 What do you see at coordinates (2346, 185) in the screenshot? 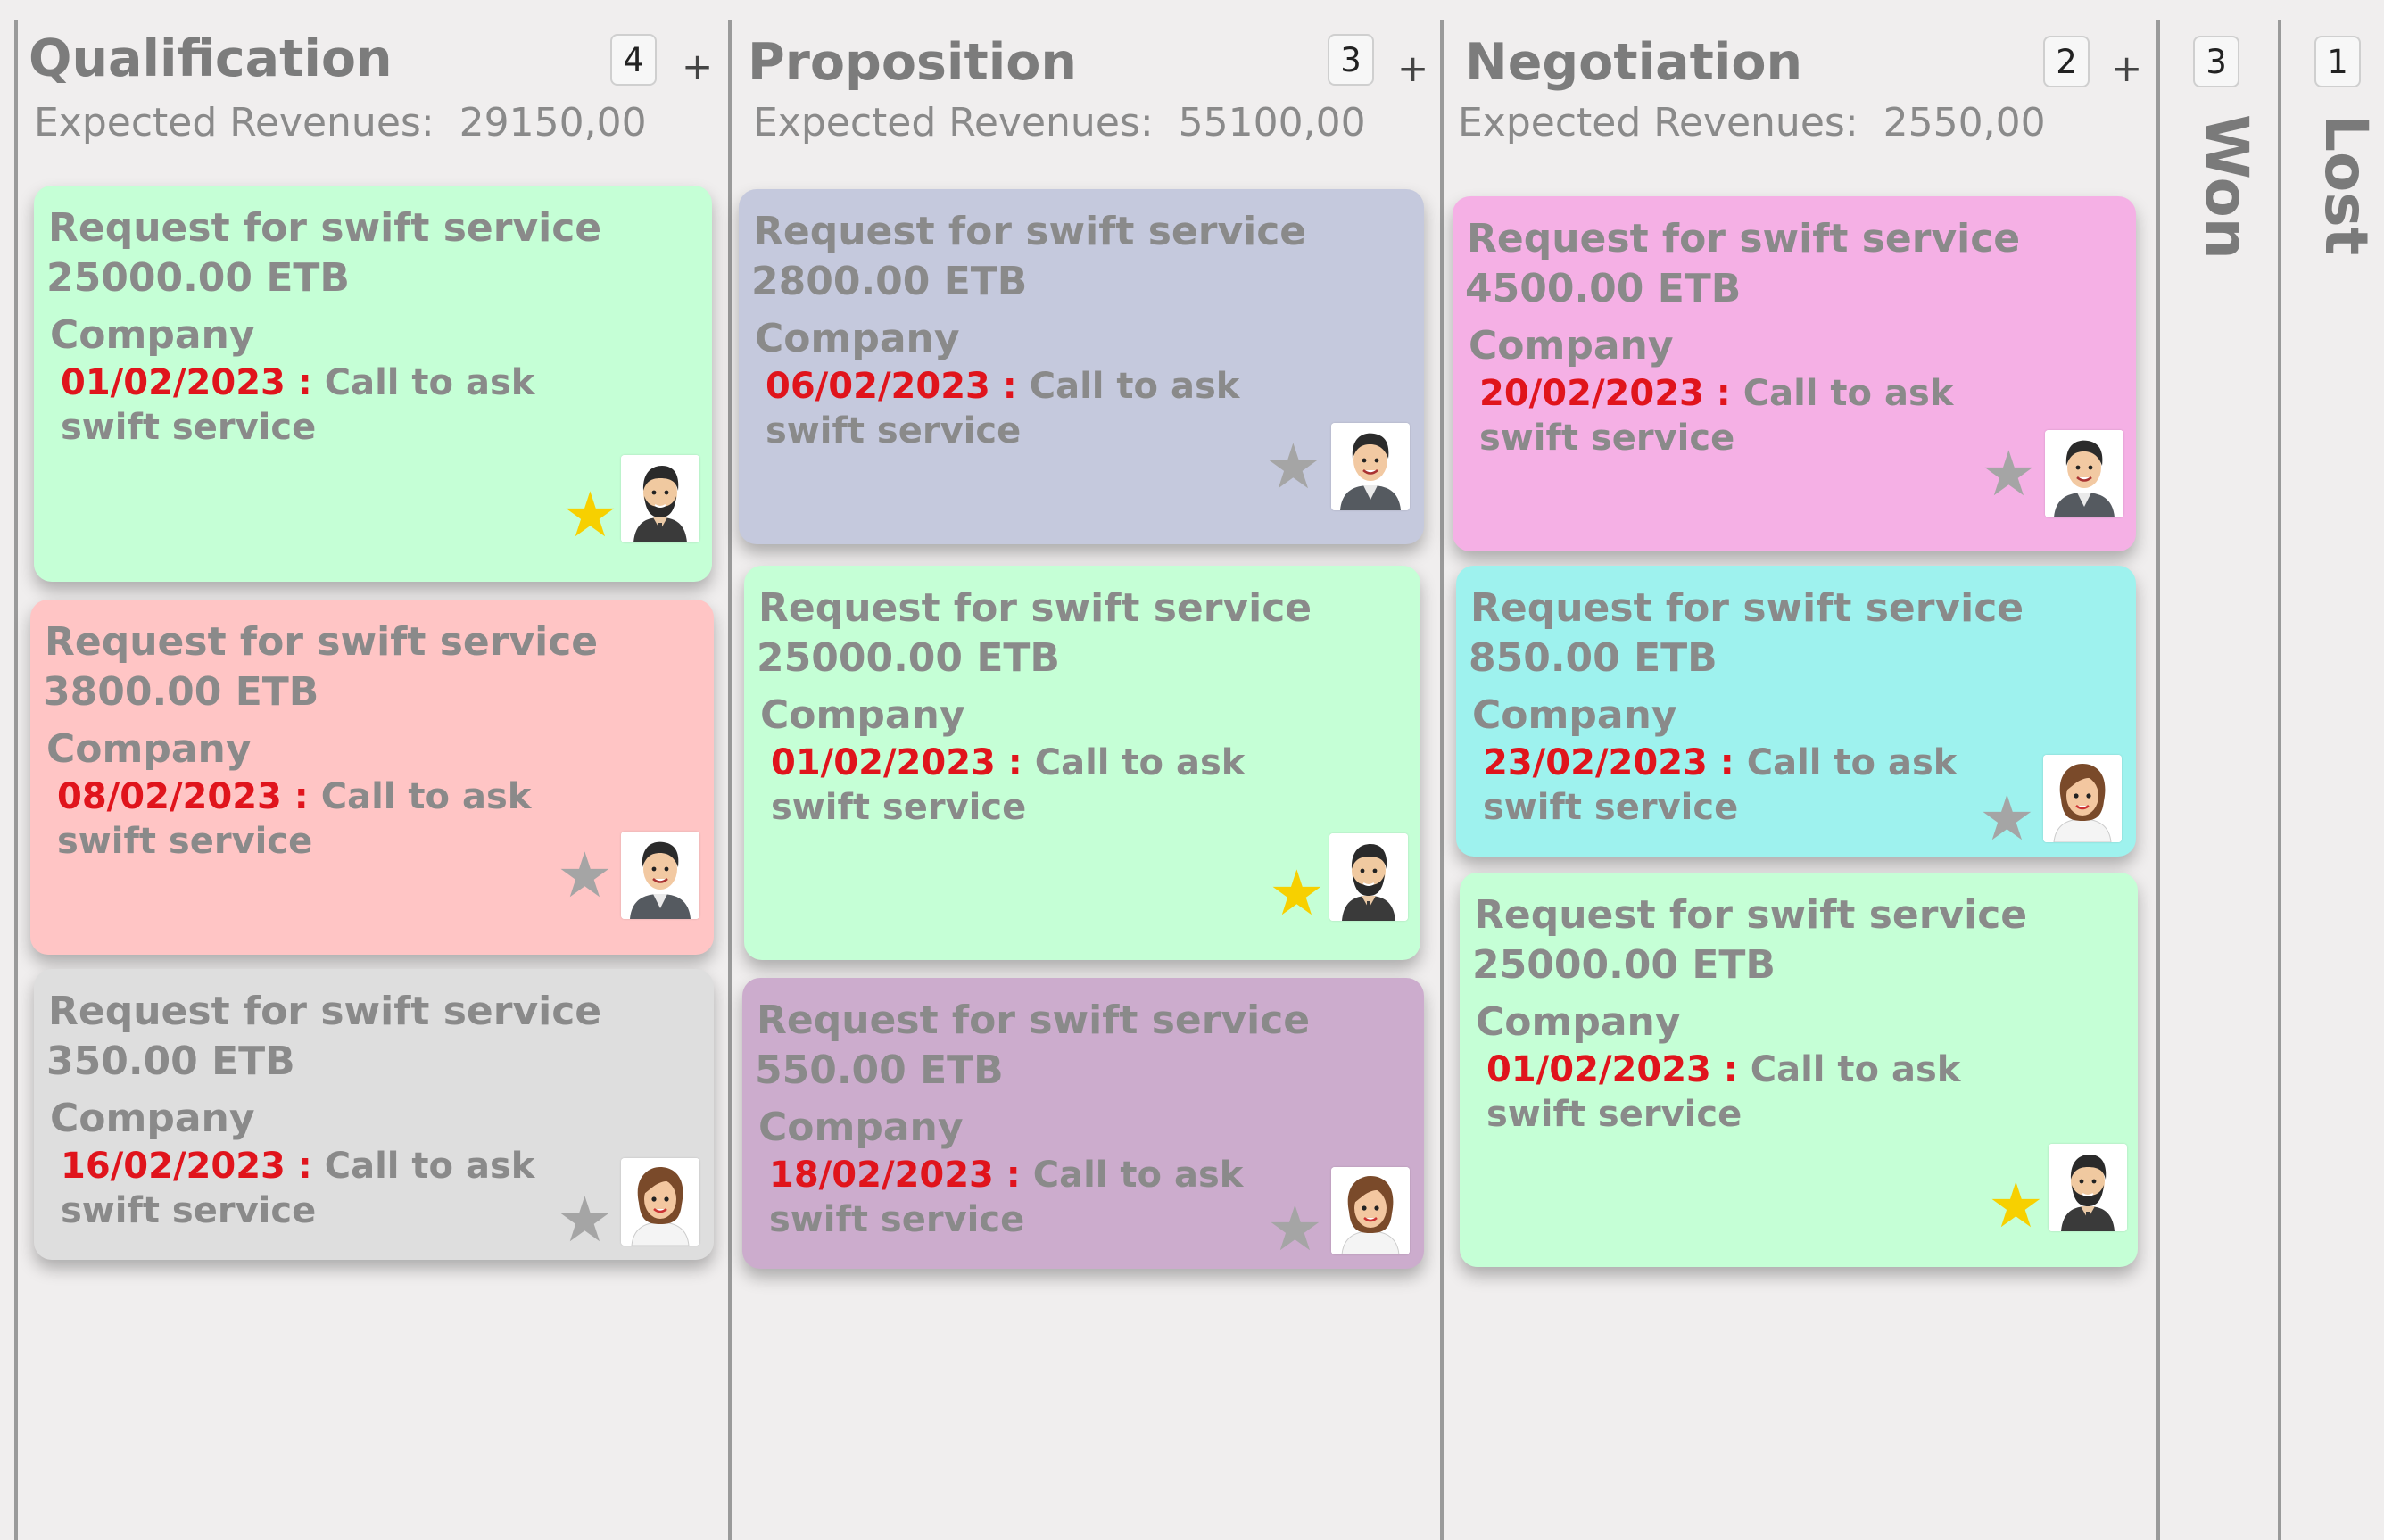
I see `column-title: Lost` at bounding box center [2346, 185].